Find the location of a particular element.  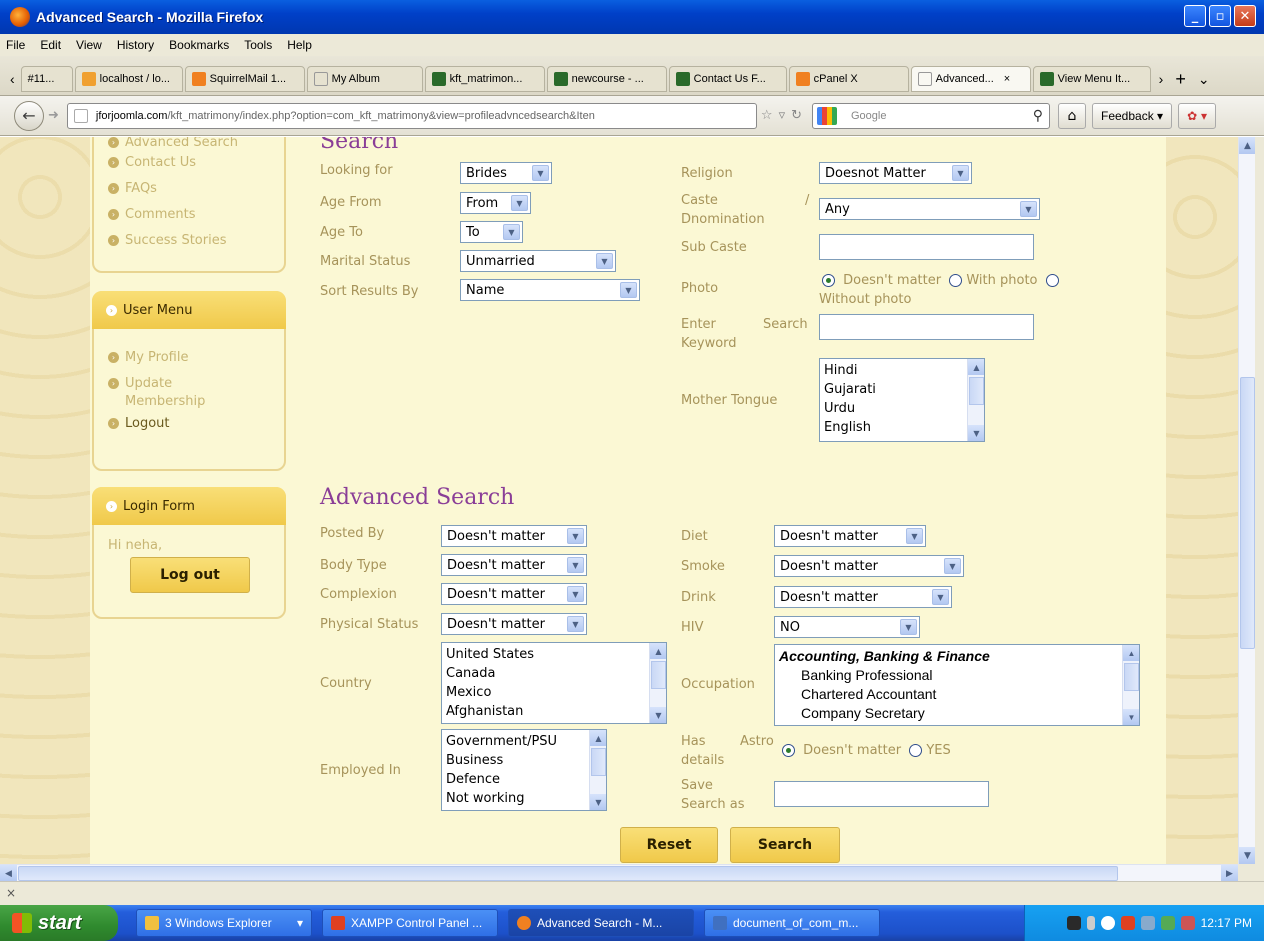

list-item: Mexico is located at coordinates (556, 692).